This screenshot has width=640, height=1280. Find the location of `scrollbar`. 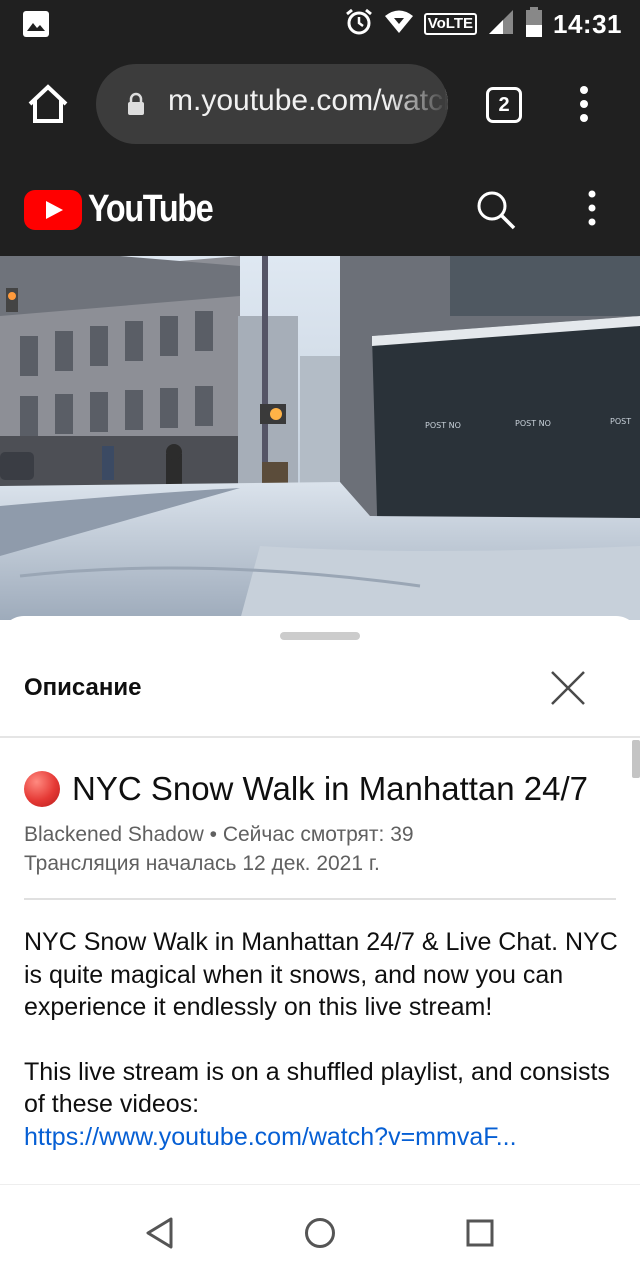

scrollbar is located at coordinates (636, 759).